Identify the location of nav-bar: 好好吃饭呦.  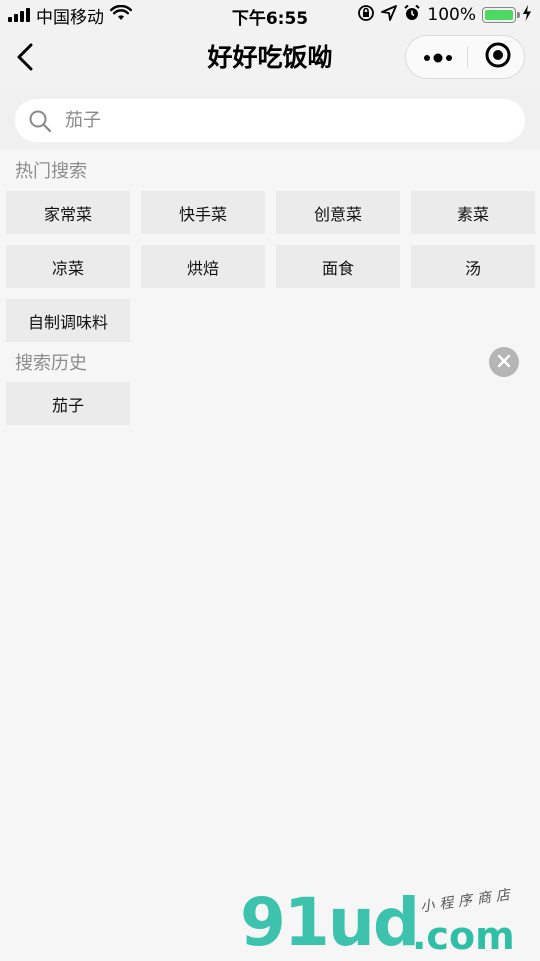
(270, 59).